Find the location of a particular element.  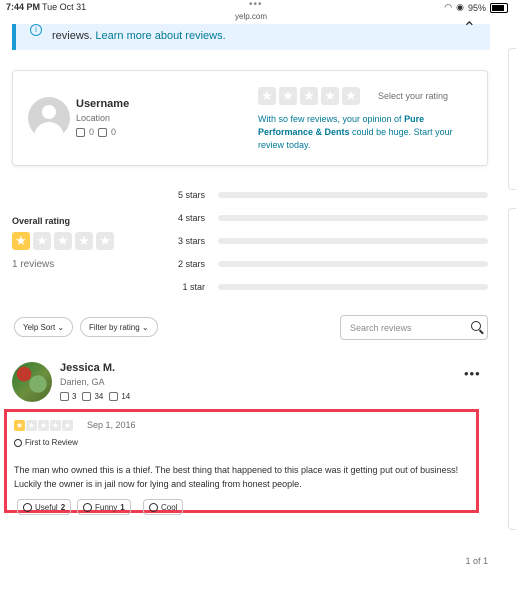

dist-row-2: 2 stars is located at coordinates (326, 264).